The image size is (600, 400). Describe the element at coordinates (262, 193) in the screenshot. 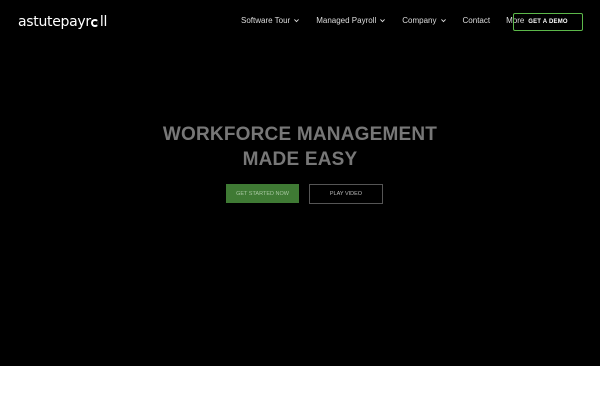

I see `get-started-button: GET STARTED NOW` at that location.